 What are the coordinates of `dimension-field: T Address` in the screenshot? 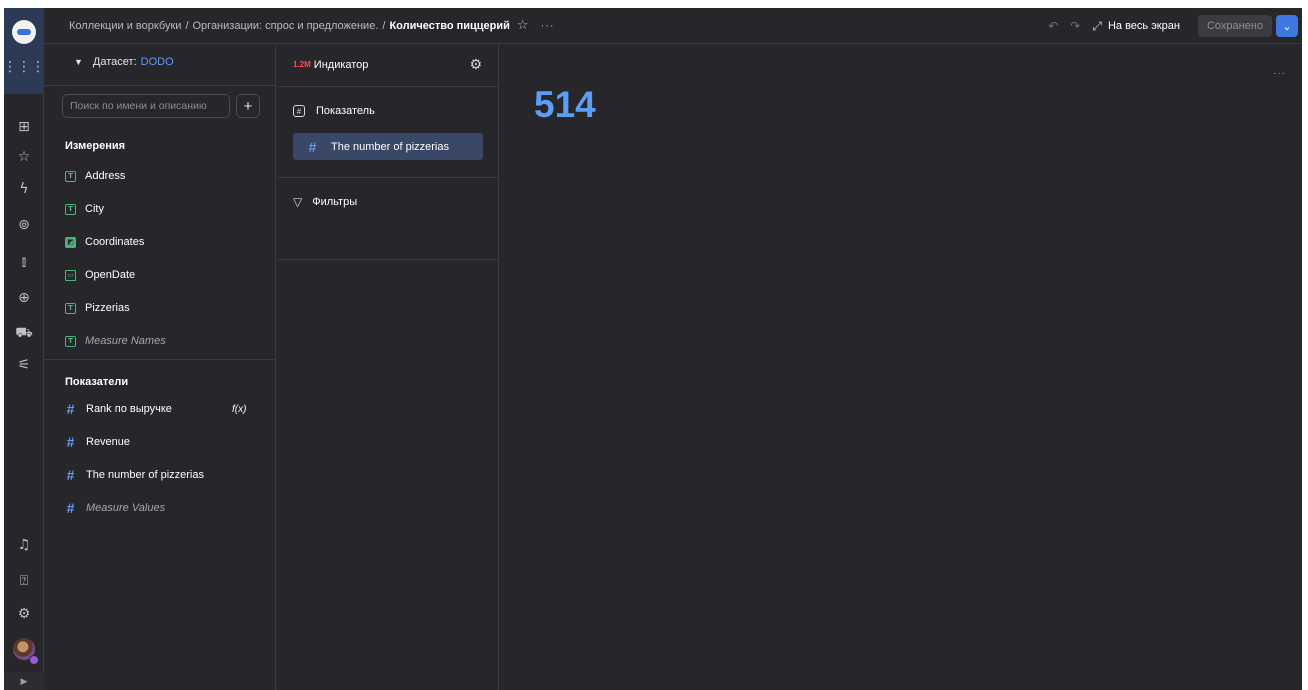 It's located at (95, 176).